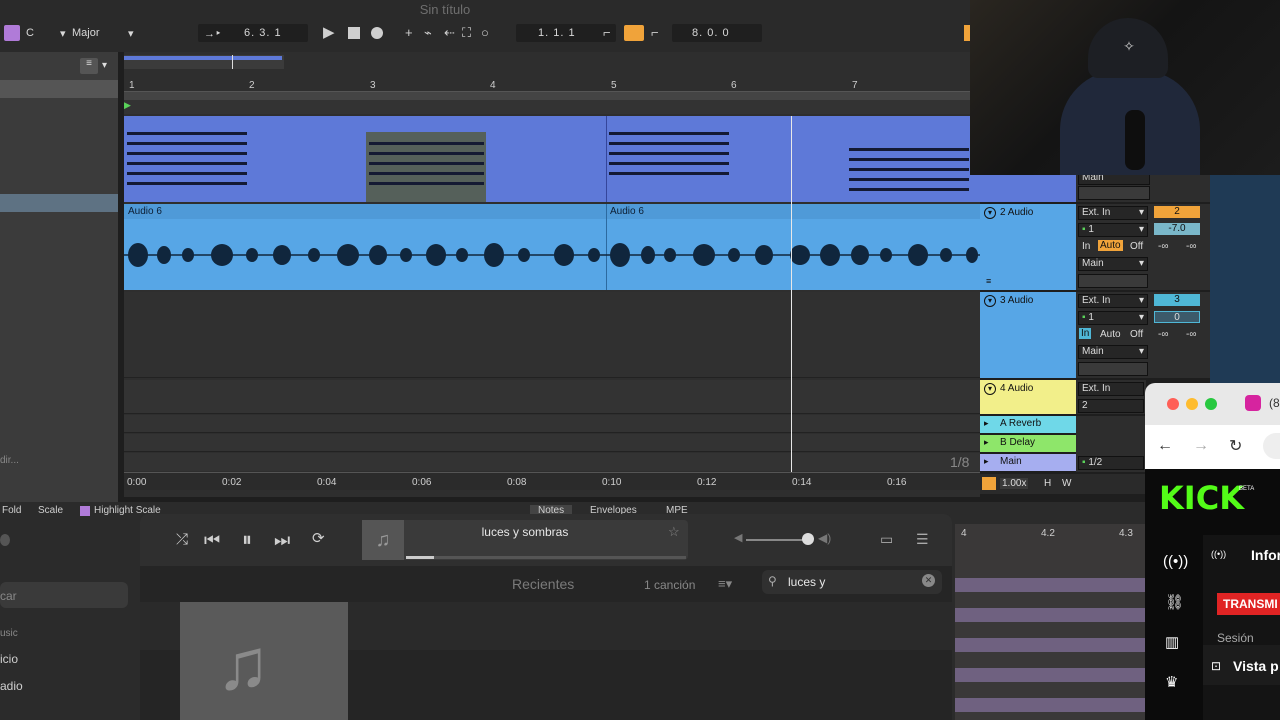 This screenshot has height=720, width=1280. I want to click on close-icon, so click(1173, 404).